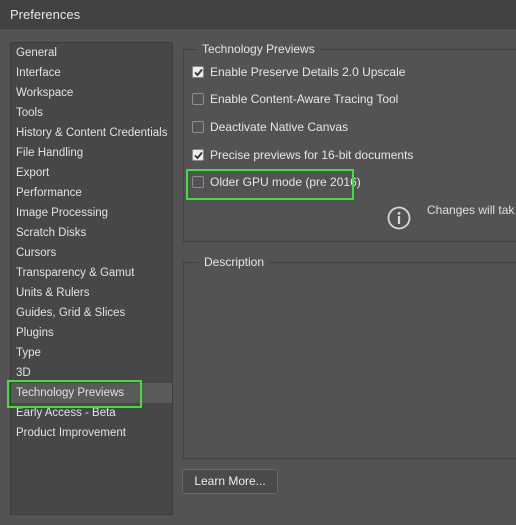  What do you see at coordinates (312, 155) in the screenshot?
I see `precise-previews-label: Precise previews for 16-bit documents` at bounding box center [312, 155].